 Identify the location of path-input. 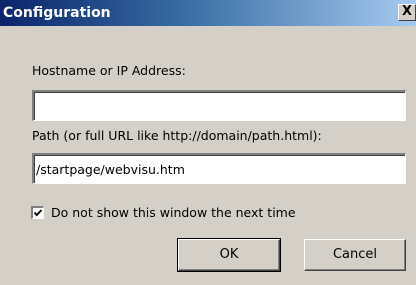
(219, 168).